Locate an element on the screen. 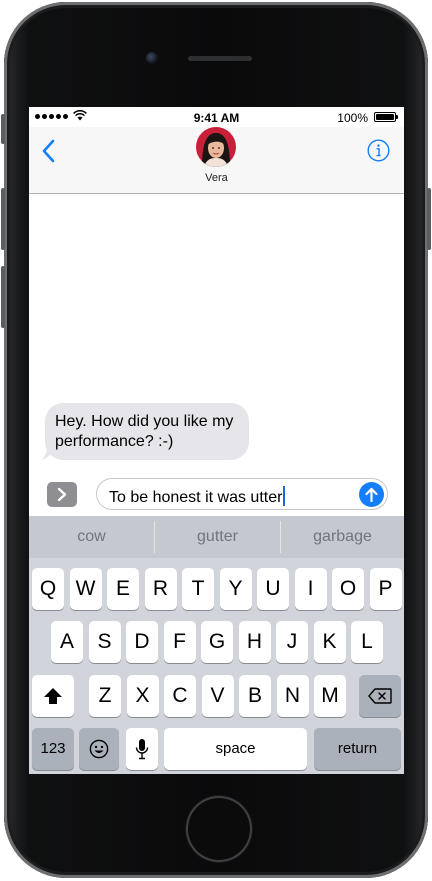 This screenshot has height=881, width=432. numbers-key: 123 is located at coordinates (53, 749).